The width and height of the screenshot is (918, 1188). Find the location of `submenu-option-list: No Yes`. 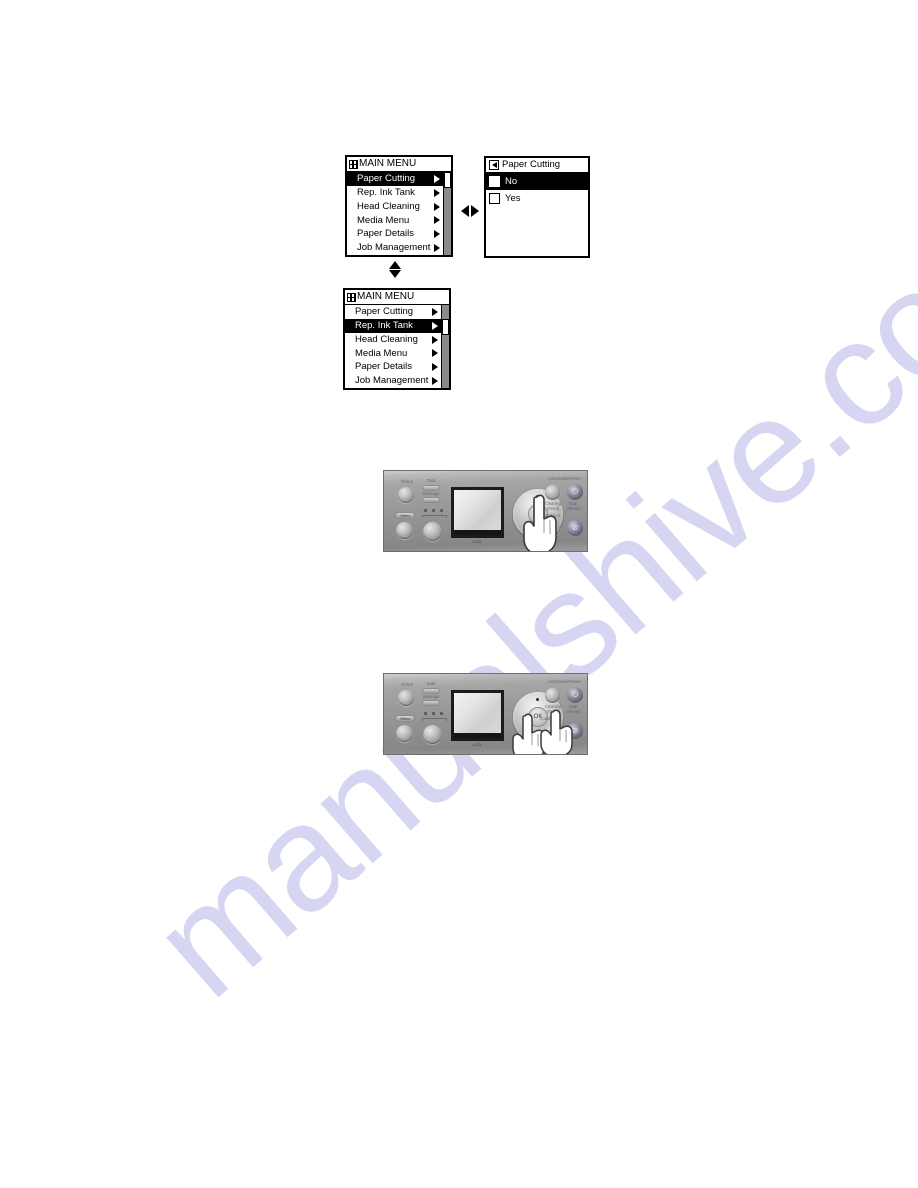

submenu-option-list: No Yes is located at coordinates (537, 190).